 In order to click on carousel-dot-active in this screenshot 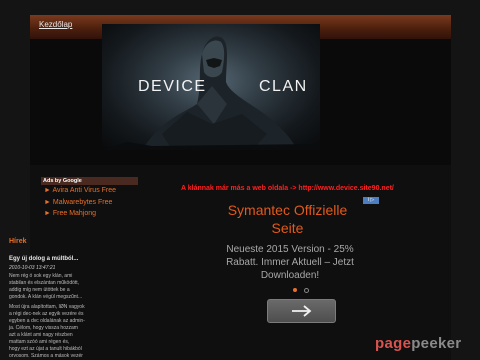, I will do `click(295, 290)`.